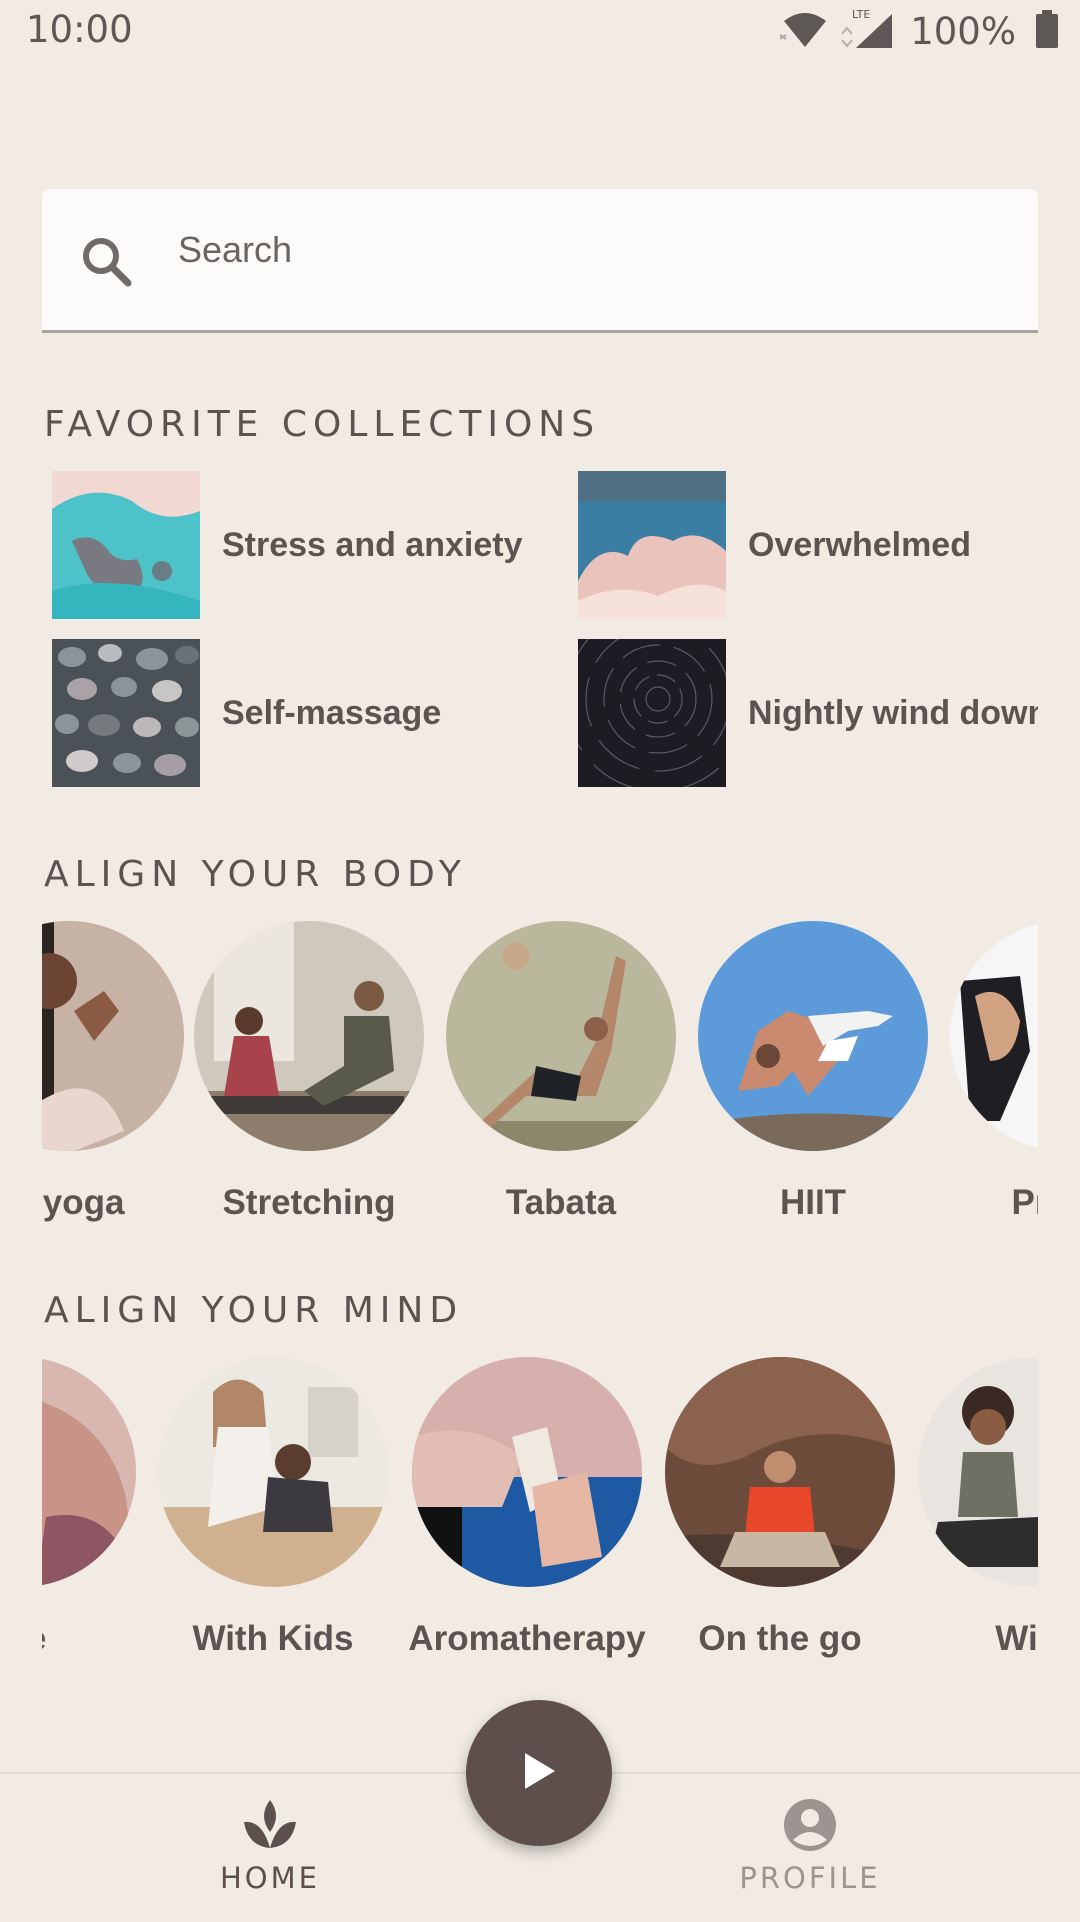 The width and height of the screenshot is (1080, 1922). I want to click on play-button, so click(539, 1773).